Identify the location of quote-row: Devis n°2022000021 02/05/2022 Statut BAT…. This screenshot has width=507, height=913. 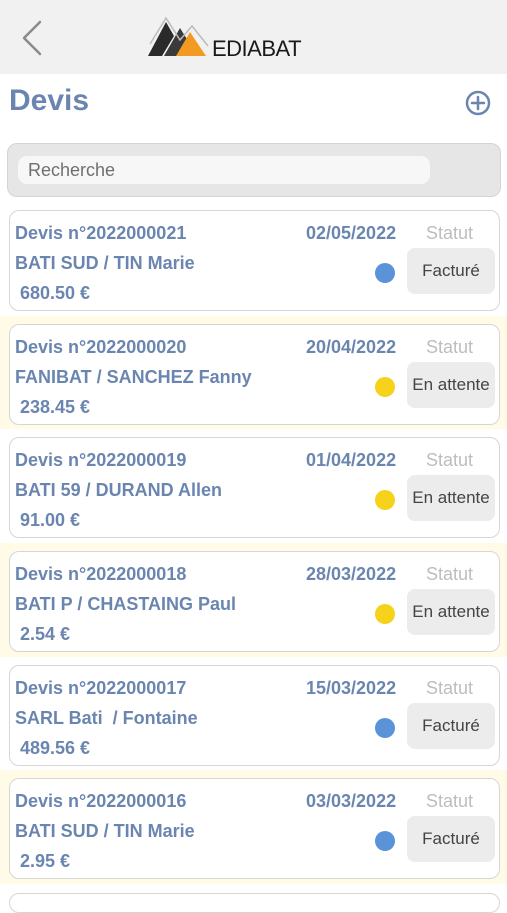
(253, 259).